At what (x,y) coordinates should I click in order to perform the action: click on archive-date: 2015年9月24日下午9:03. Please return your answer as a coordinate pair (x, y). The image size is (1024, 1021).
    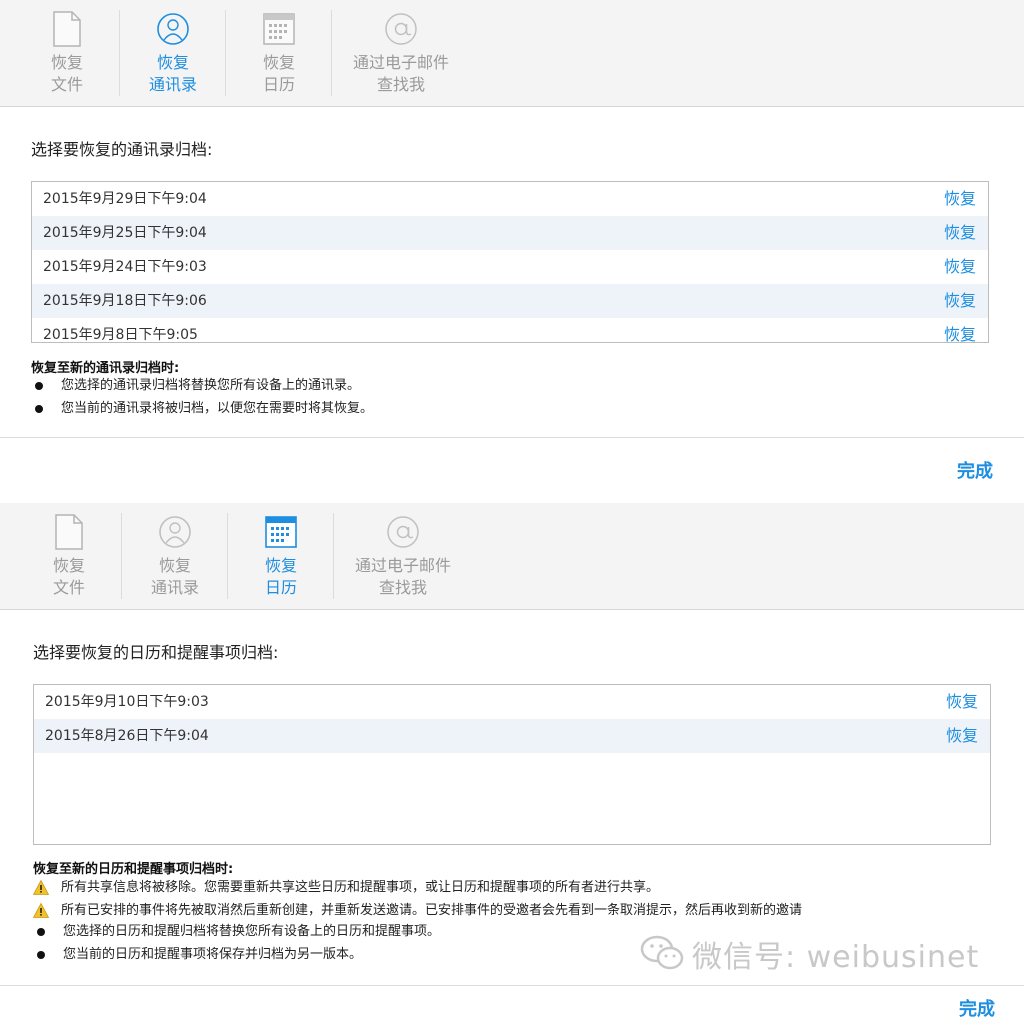
    Looking at the image, I should click on (125, 267).